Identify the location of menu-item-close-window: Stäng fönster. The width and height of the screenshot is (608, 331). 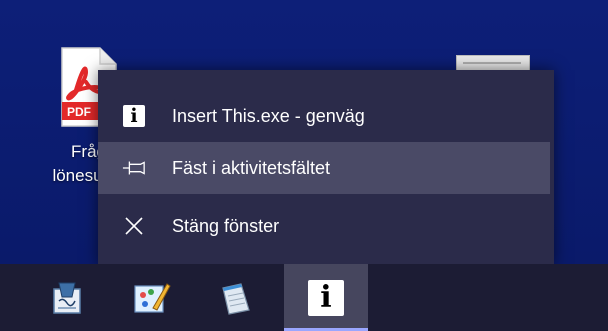
(326, 226).